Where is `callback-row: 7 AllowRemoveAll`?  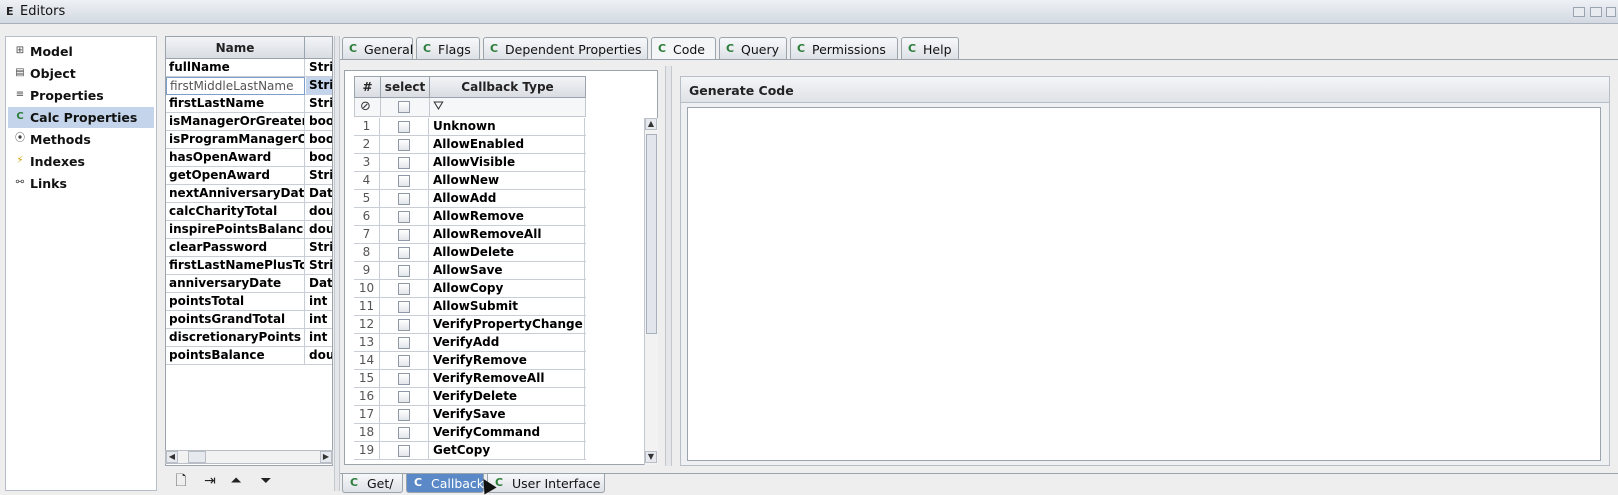
callback-row: 7 AllowRemoveAll is located at coordinates (470, 235).